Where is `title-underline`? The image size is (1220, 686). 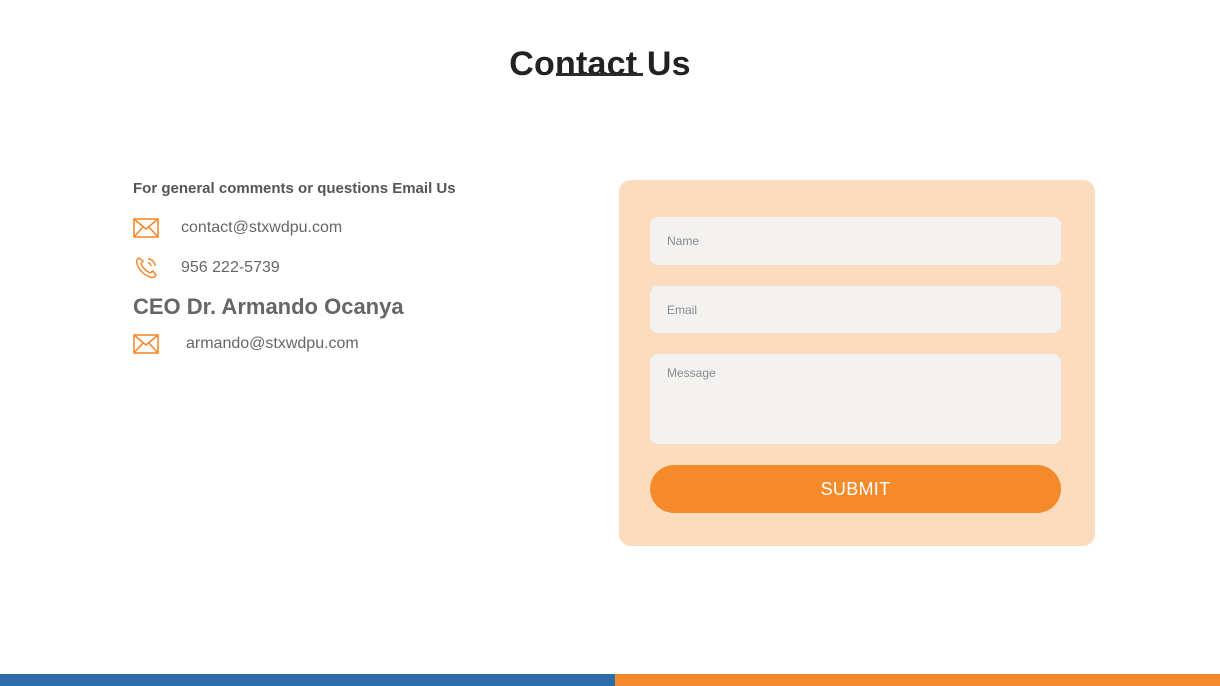
title-underline is located at coordinates (599, 74).